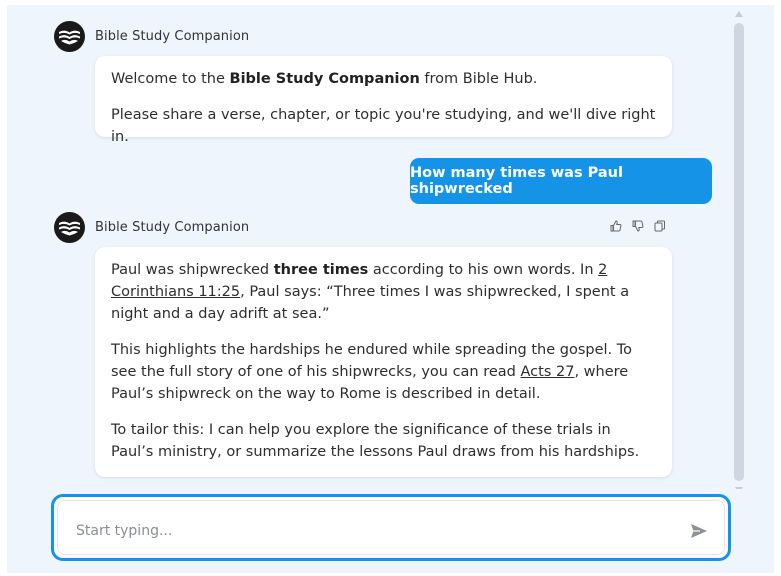 This screenshot has height=576, width=781. What do you see at coordinates (548, 372) in the screenshot?
I see `link-acts-27: Acts 27` at bounding box center [548, 372].